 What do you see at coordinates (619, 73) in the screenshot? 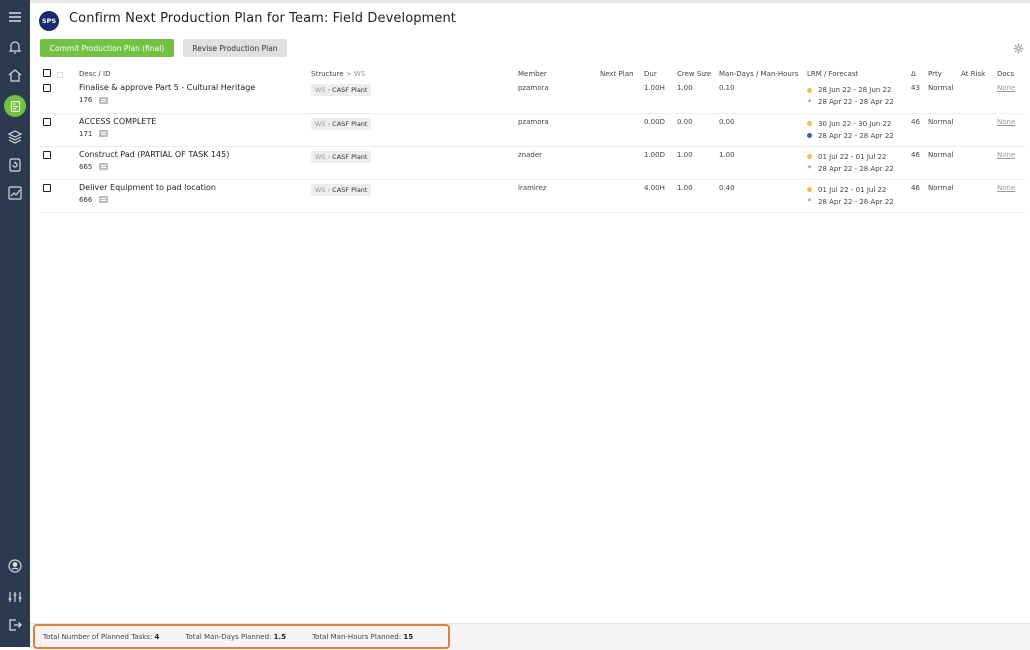
I see `col-next-plan: Next Plan` at bounding box center [619, 73].